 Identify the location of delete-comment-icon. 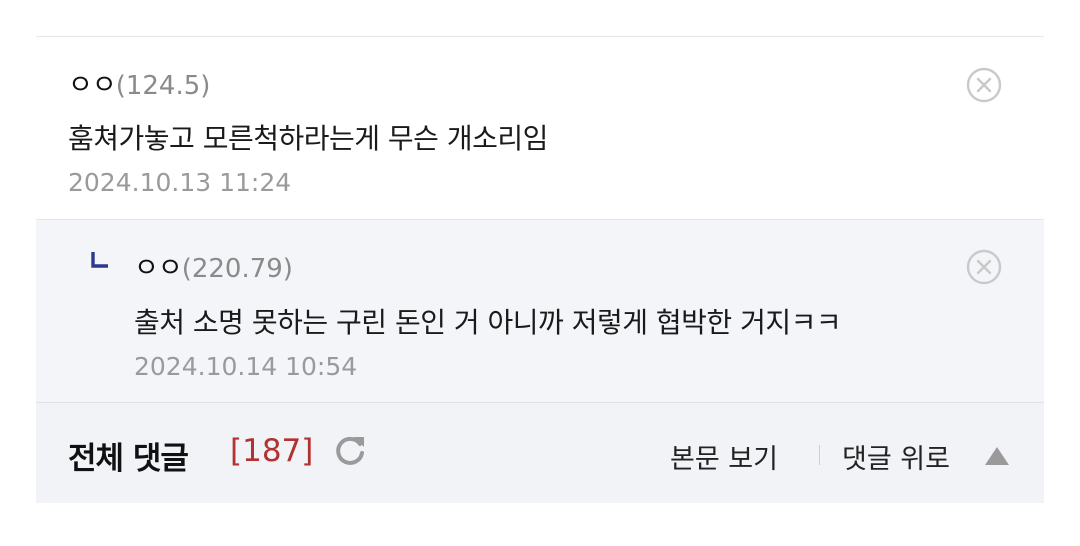
(984, 85).